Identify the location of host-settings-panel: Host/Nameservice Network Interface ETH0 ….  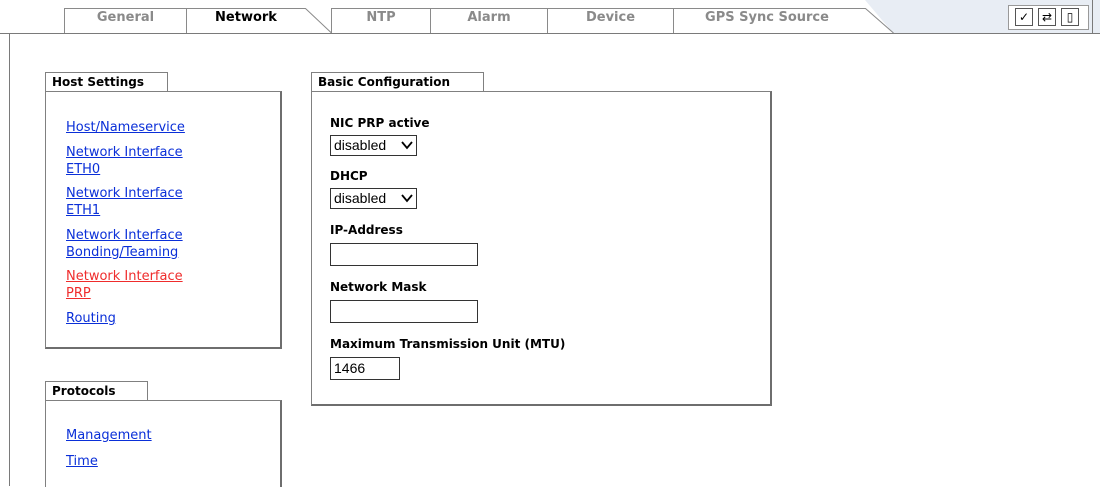
(163, 220).